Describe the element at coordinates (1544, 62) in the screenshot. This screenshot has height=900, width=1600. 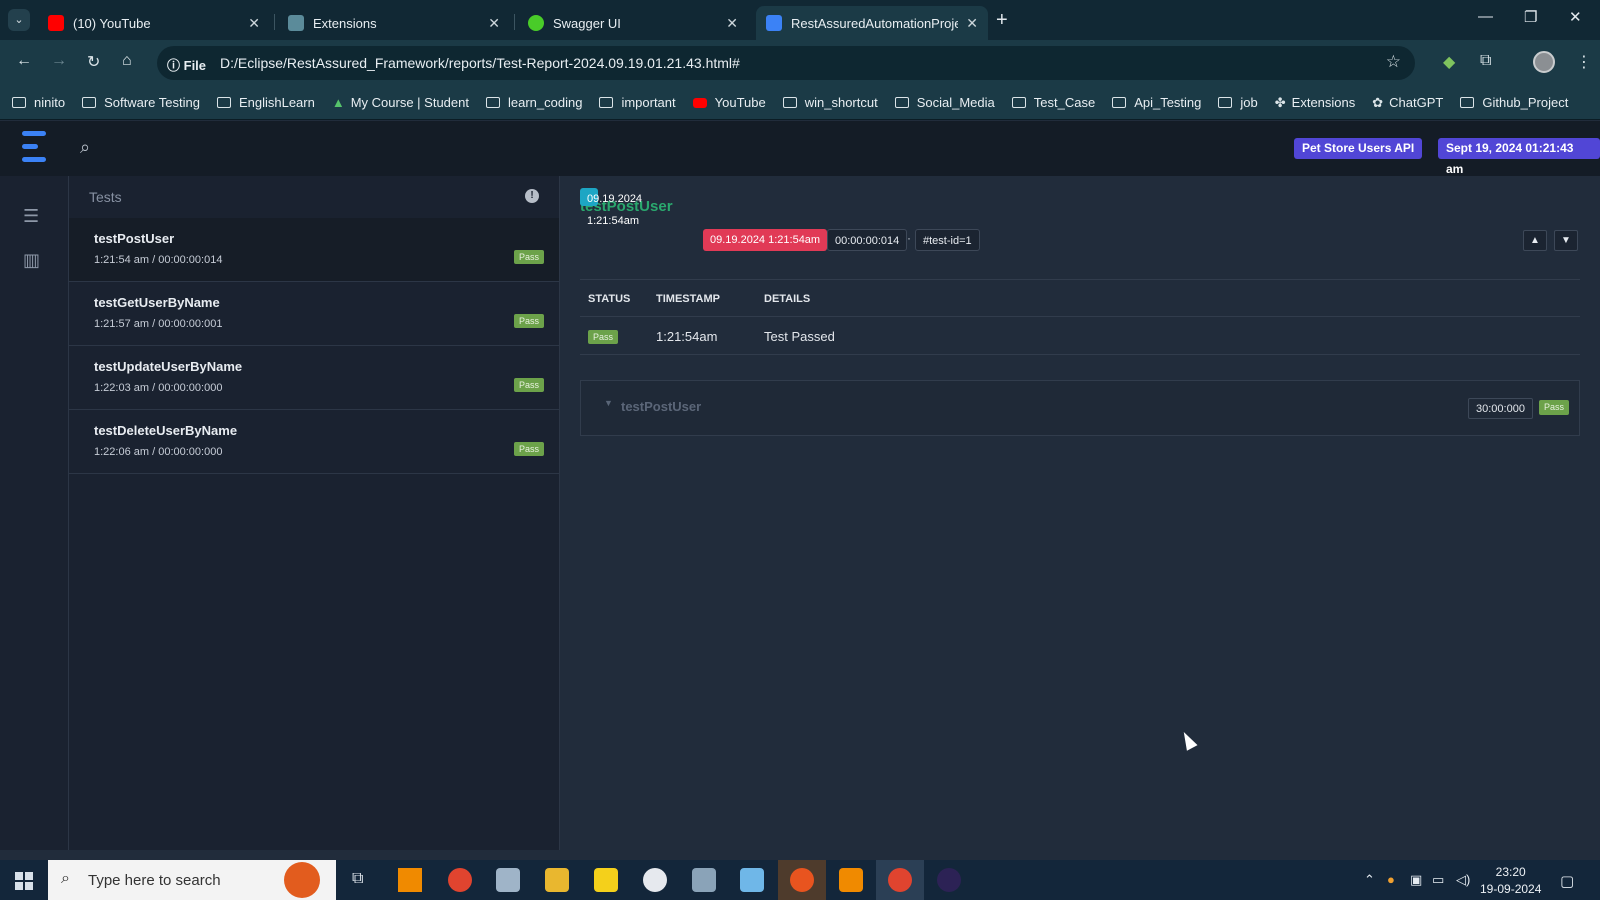
I see `profile-avatar` at that location.